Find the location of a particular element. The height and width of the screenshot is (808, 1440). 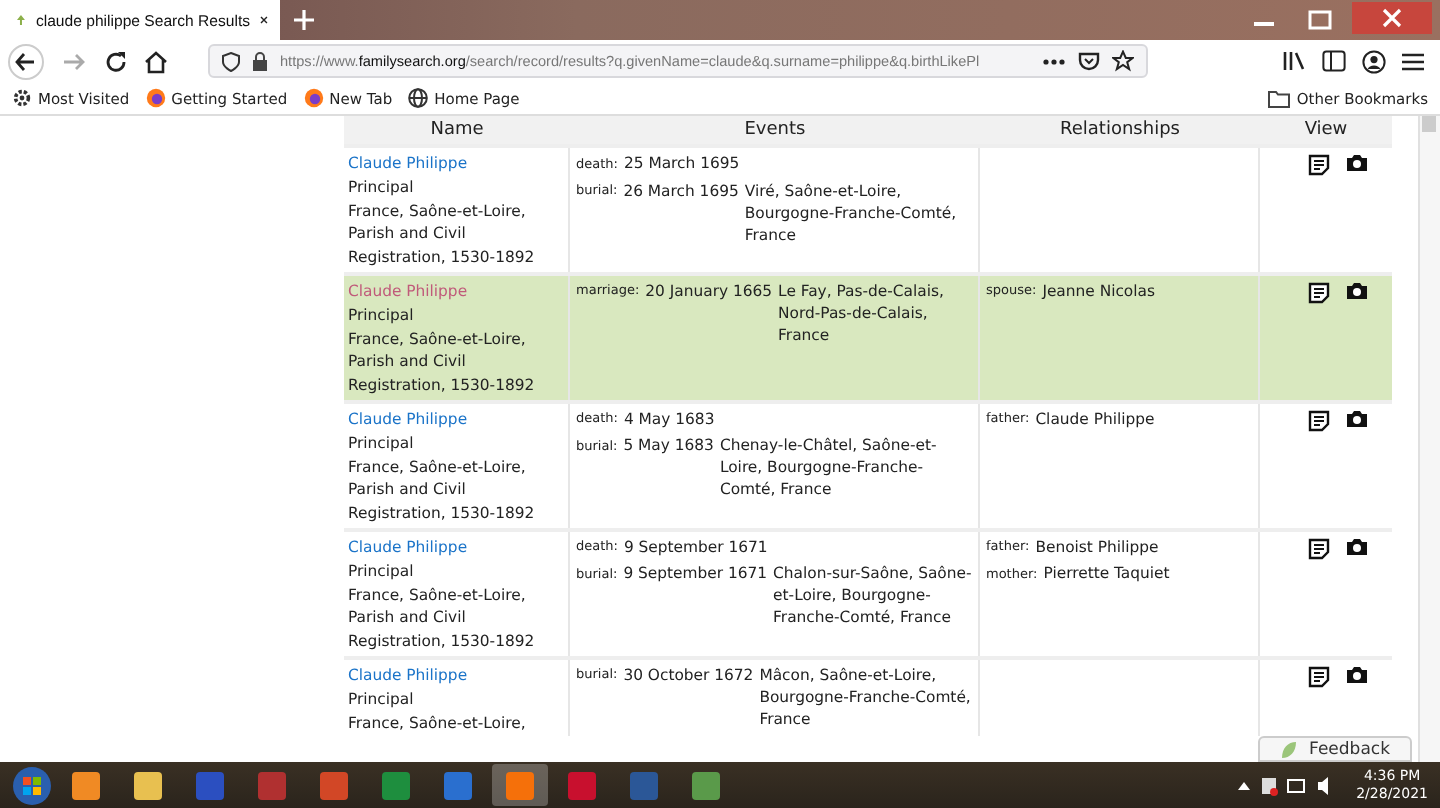

menu-icon is located at coordinates (1413, 61).